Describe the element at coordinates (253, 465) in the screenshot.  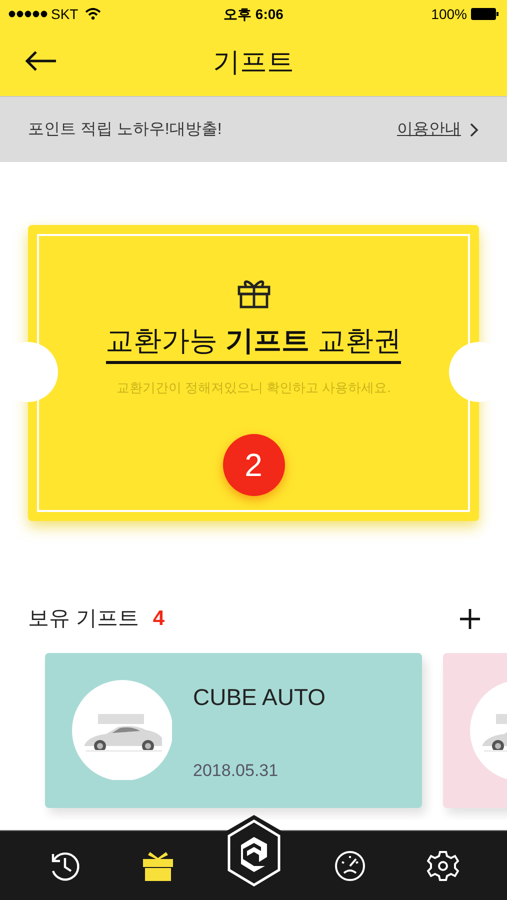
I see `count-badge: 2` at that location.